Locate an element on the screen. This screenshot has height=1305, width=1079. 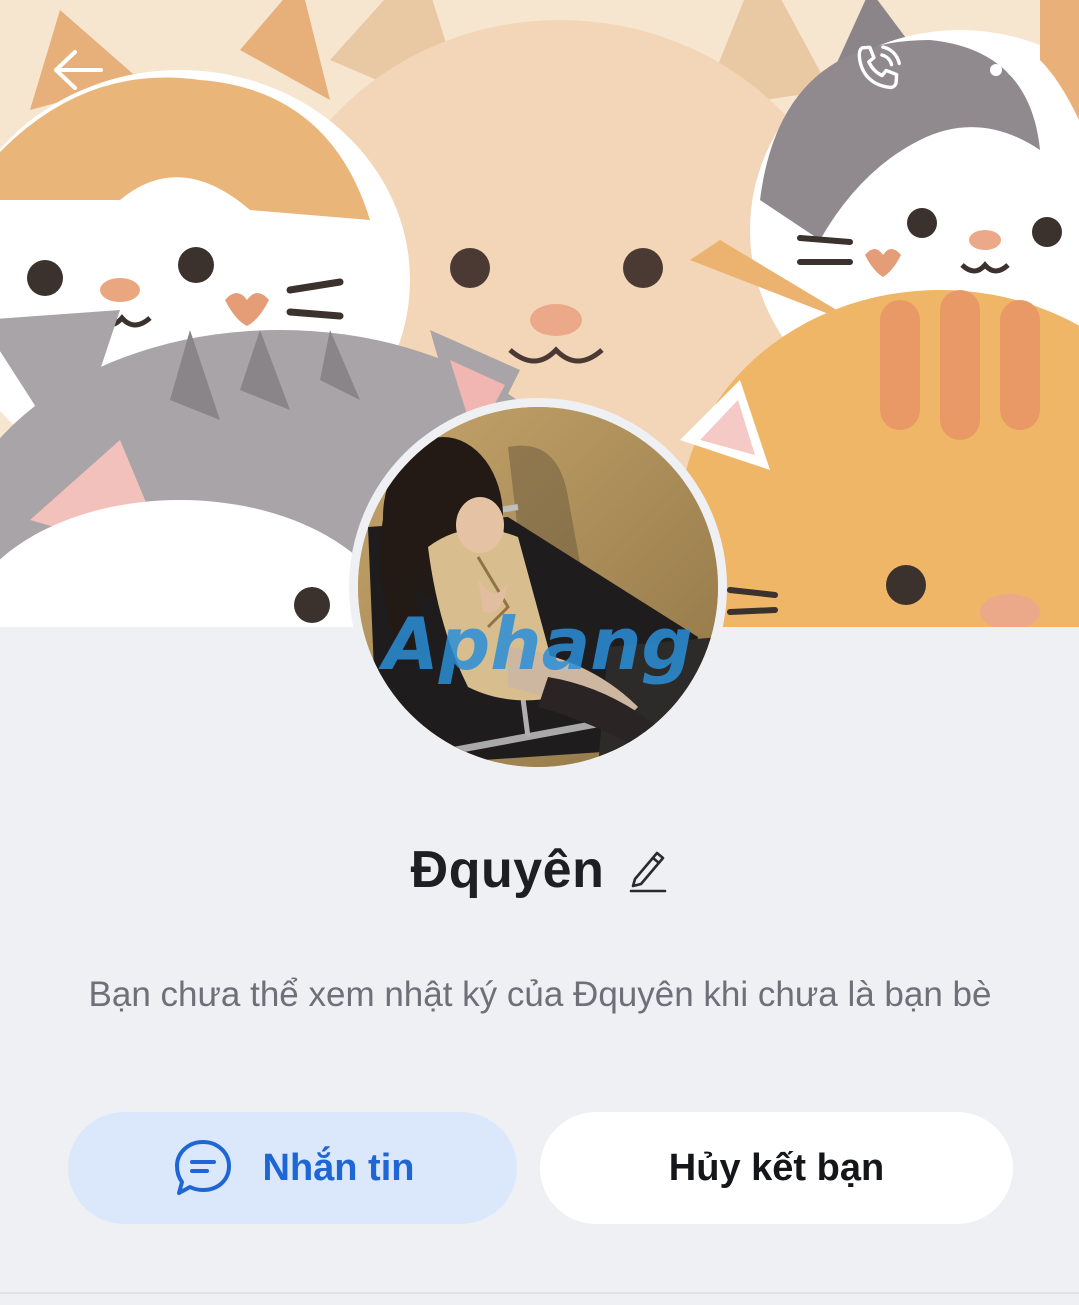
message-button-label: Nhắn tin is located at coordinates (338, 1167).